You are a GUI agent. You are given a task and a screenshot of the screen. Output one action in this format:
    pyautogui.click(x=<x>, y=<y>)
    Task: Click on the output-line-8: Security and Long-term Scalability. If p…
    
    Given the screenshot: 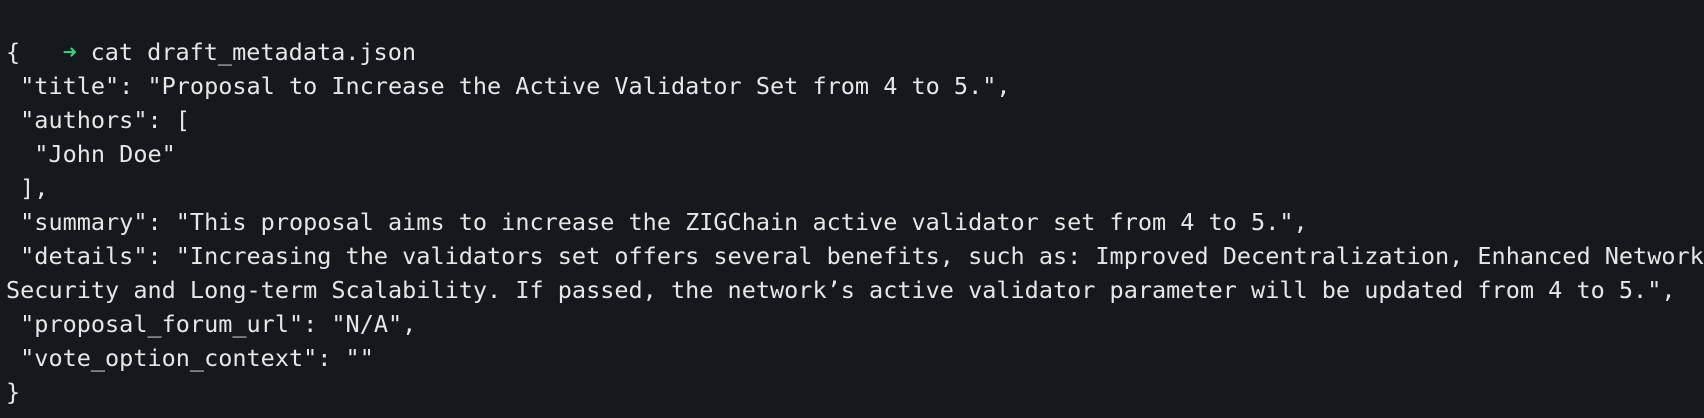 What is the action you would take?
    pyautogui.click(x=841, y=290)
    